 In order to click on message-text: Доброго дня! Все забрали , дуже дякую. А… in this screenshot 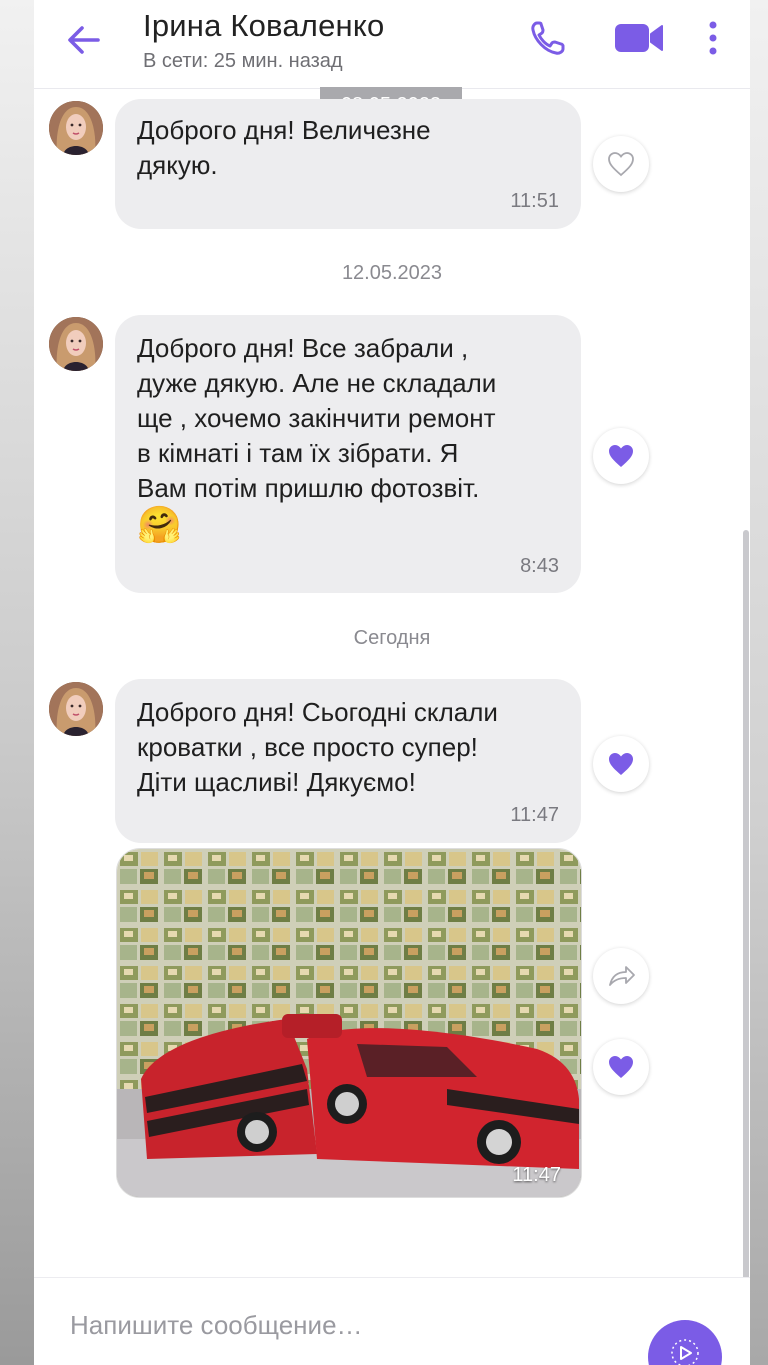, I will do `click(317, 418)`.